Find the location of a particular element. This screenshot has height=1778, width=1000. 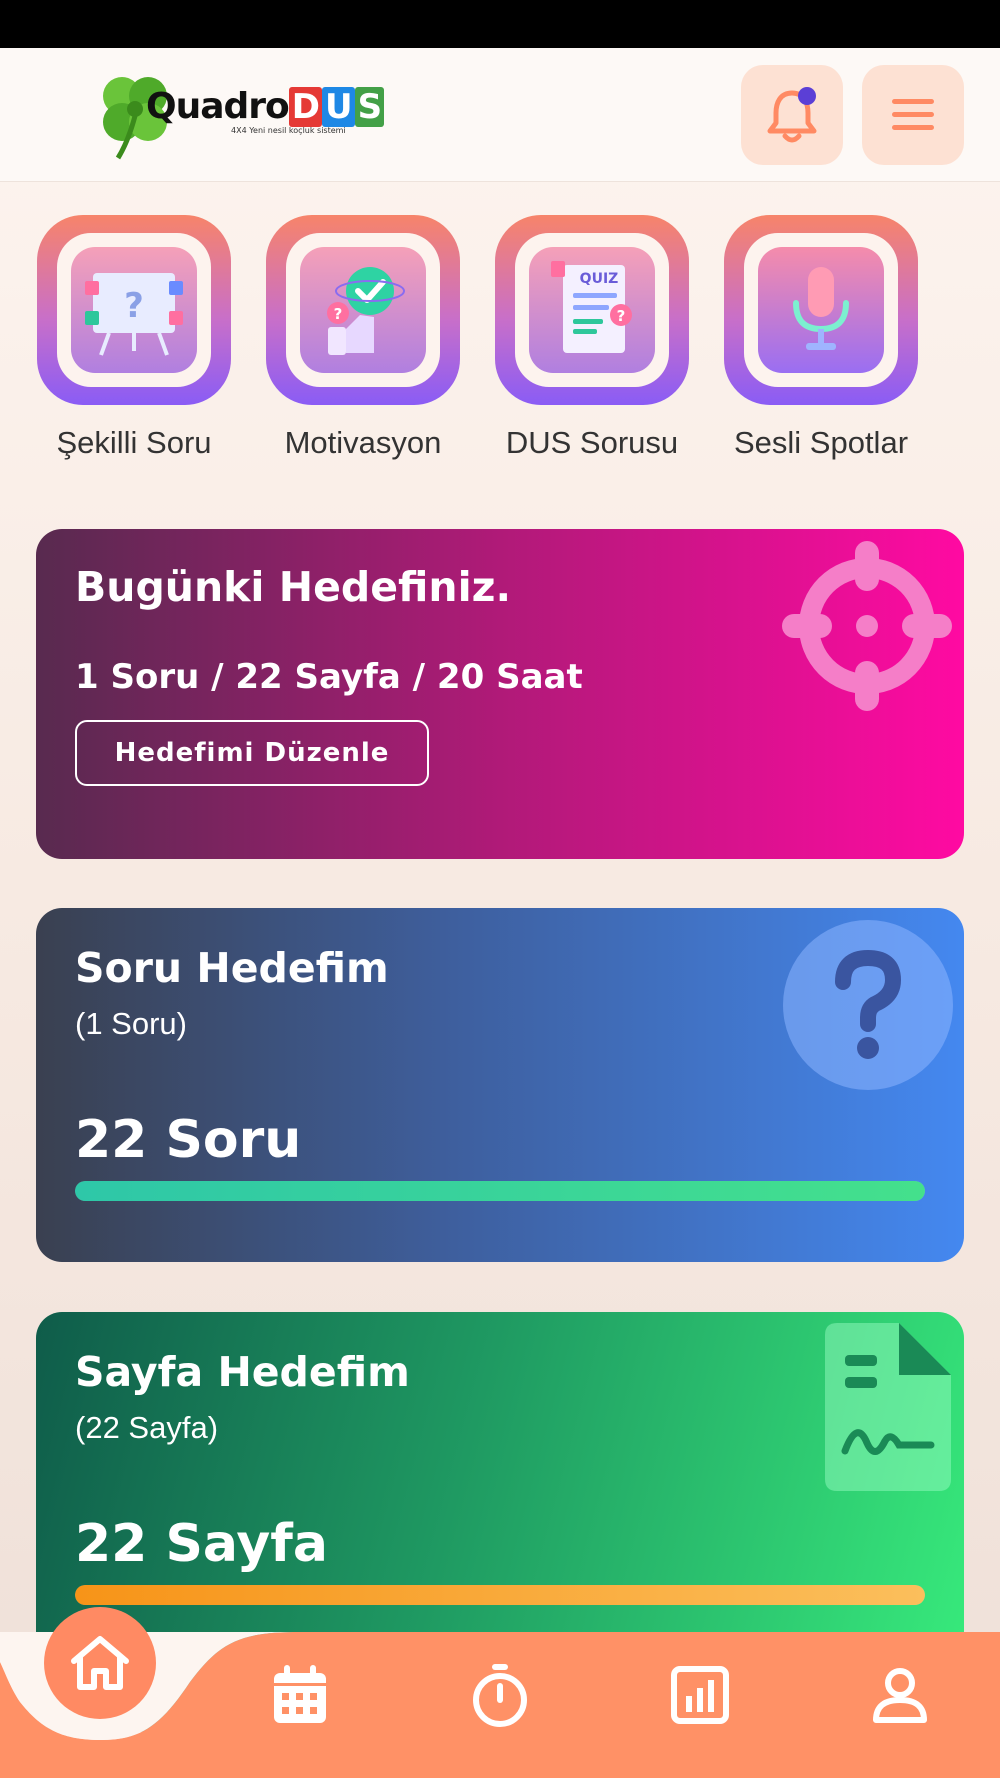

question-goal-progress-fill is located at coordinates (500, 1191).